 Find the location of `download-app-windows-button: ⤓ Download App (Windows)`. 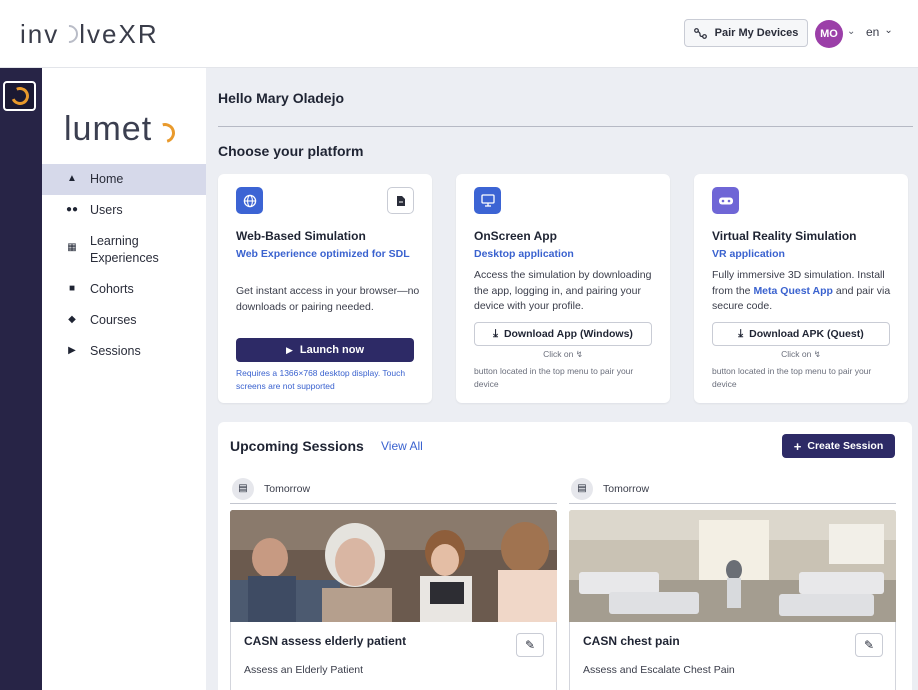

download-app-windows-button: ⤓ Download App (Windows) is located at coordinates (563, 334).